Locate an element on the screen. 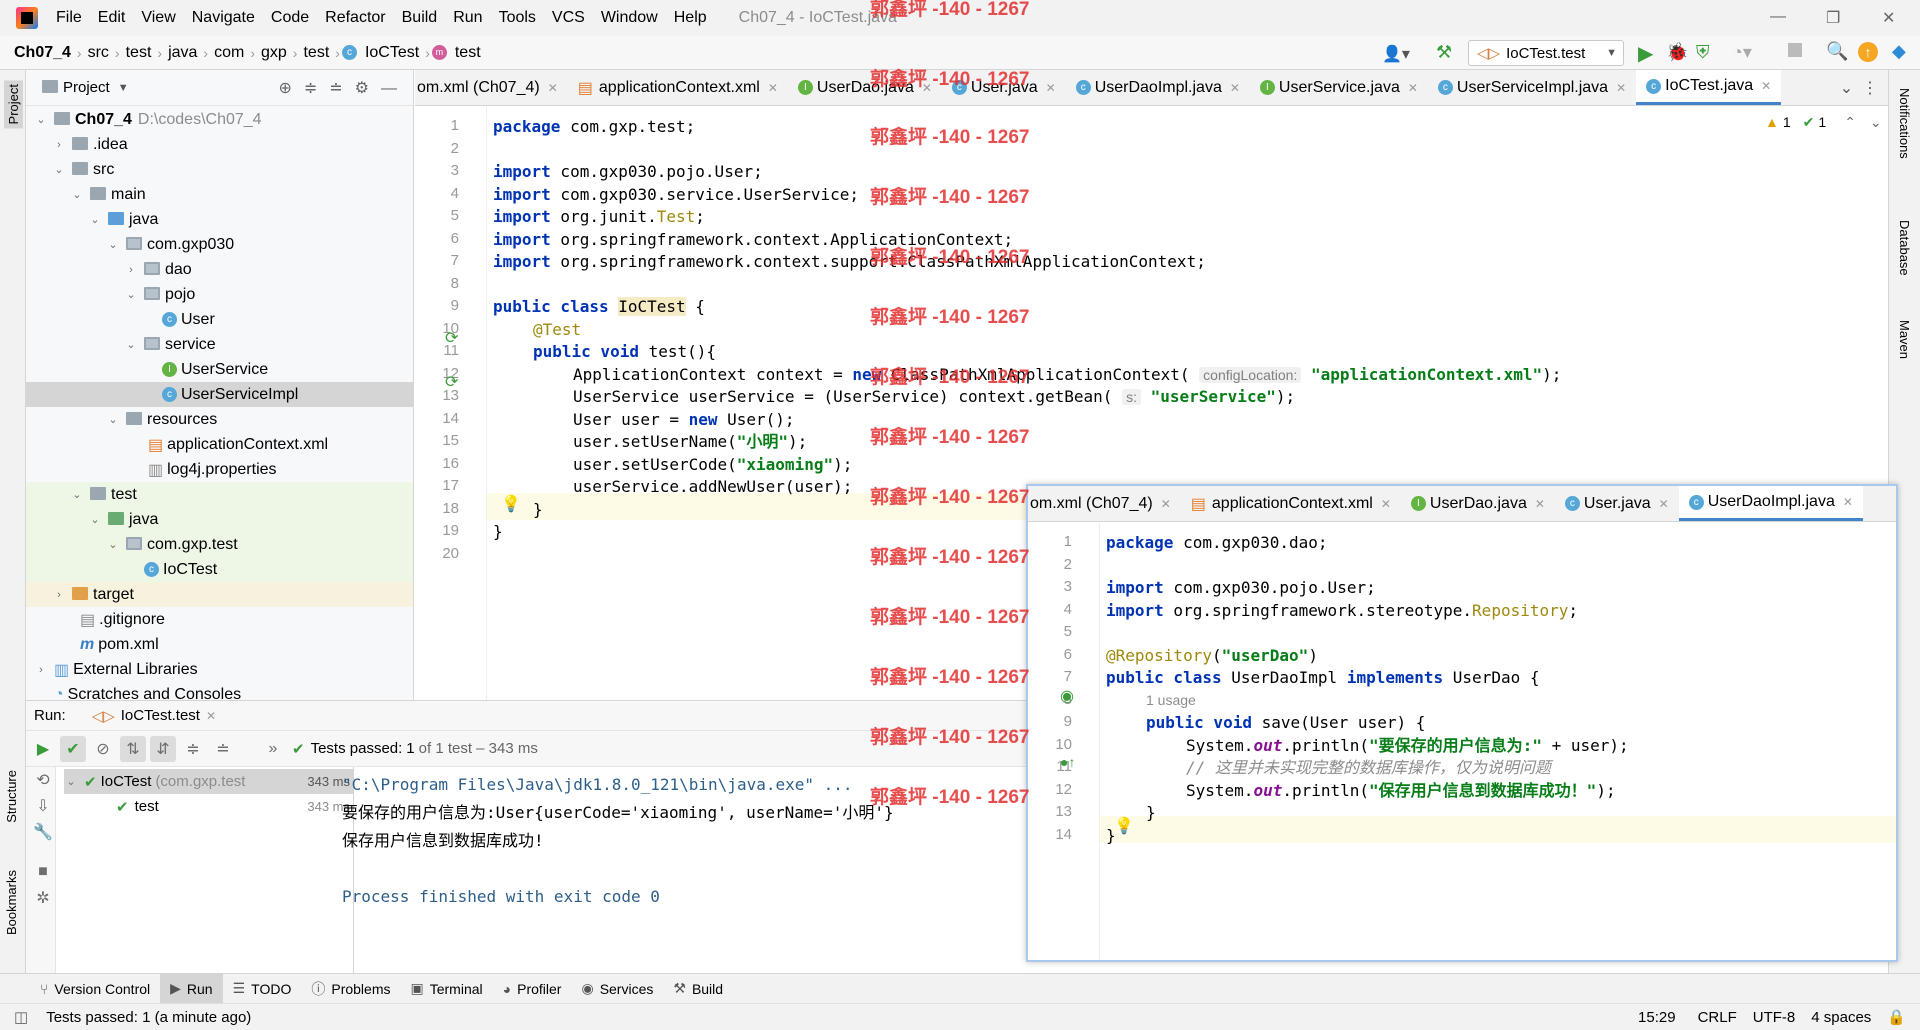  maximize-icon: ❐ is located at coordinates (1833, 18).